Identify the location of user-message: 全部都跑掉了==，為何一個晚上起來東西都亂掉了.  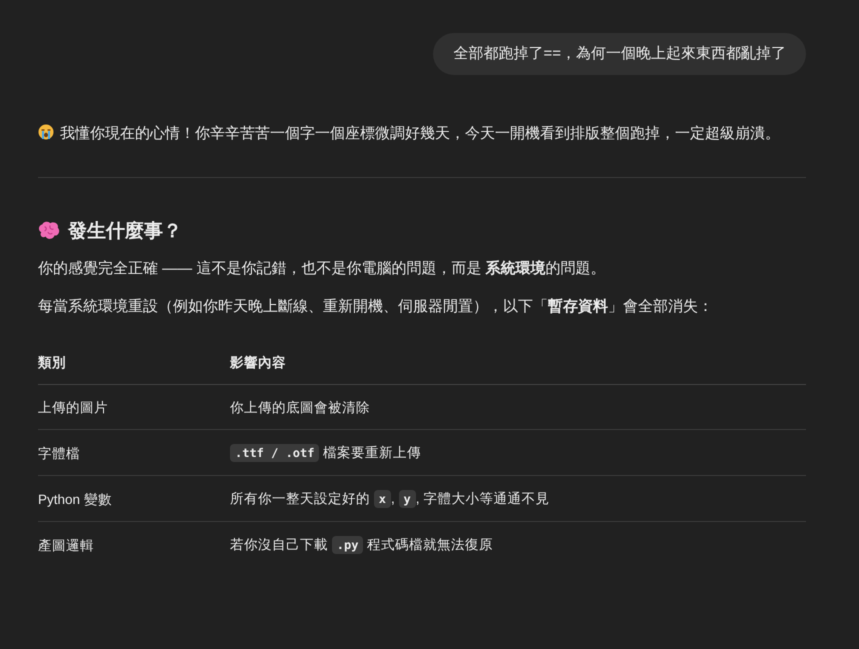
(619, 54).